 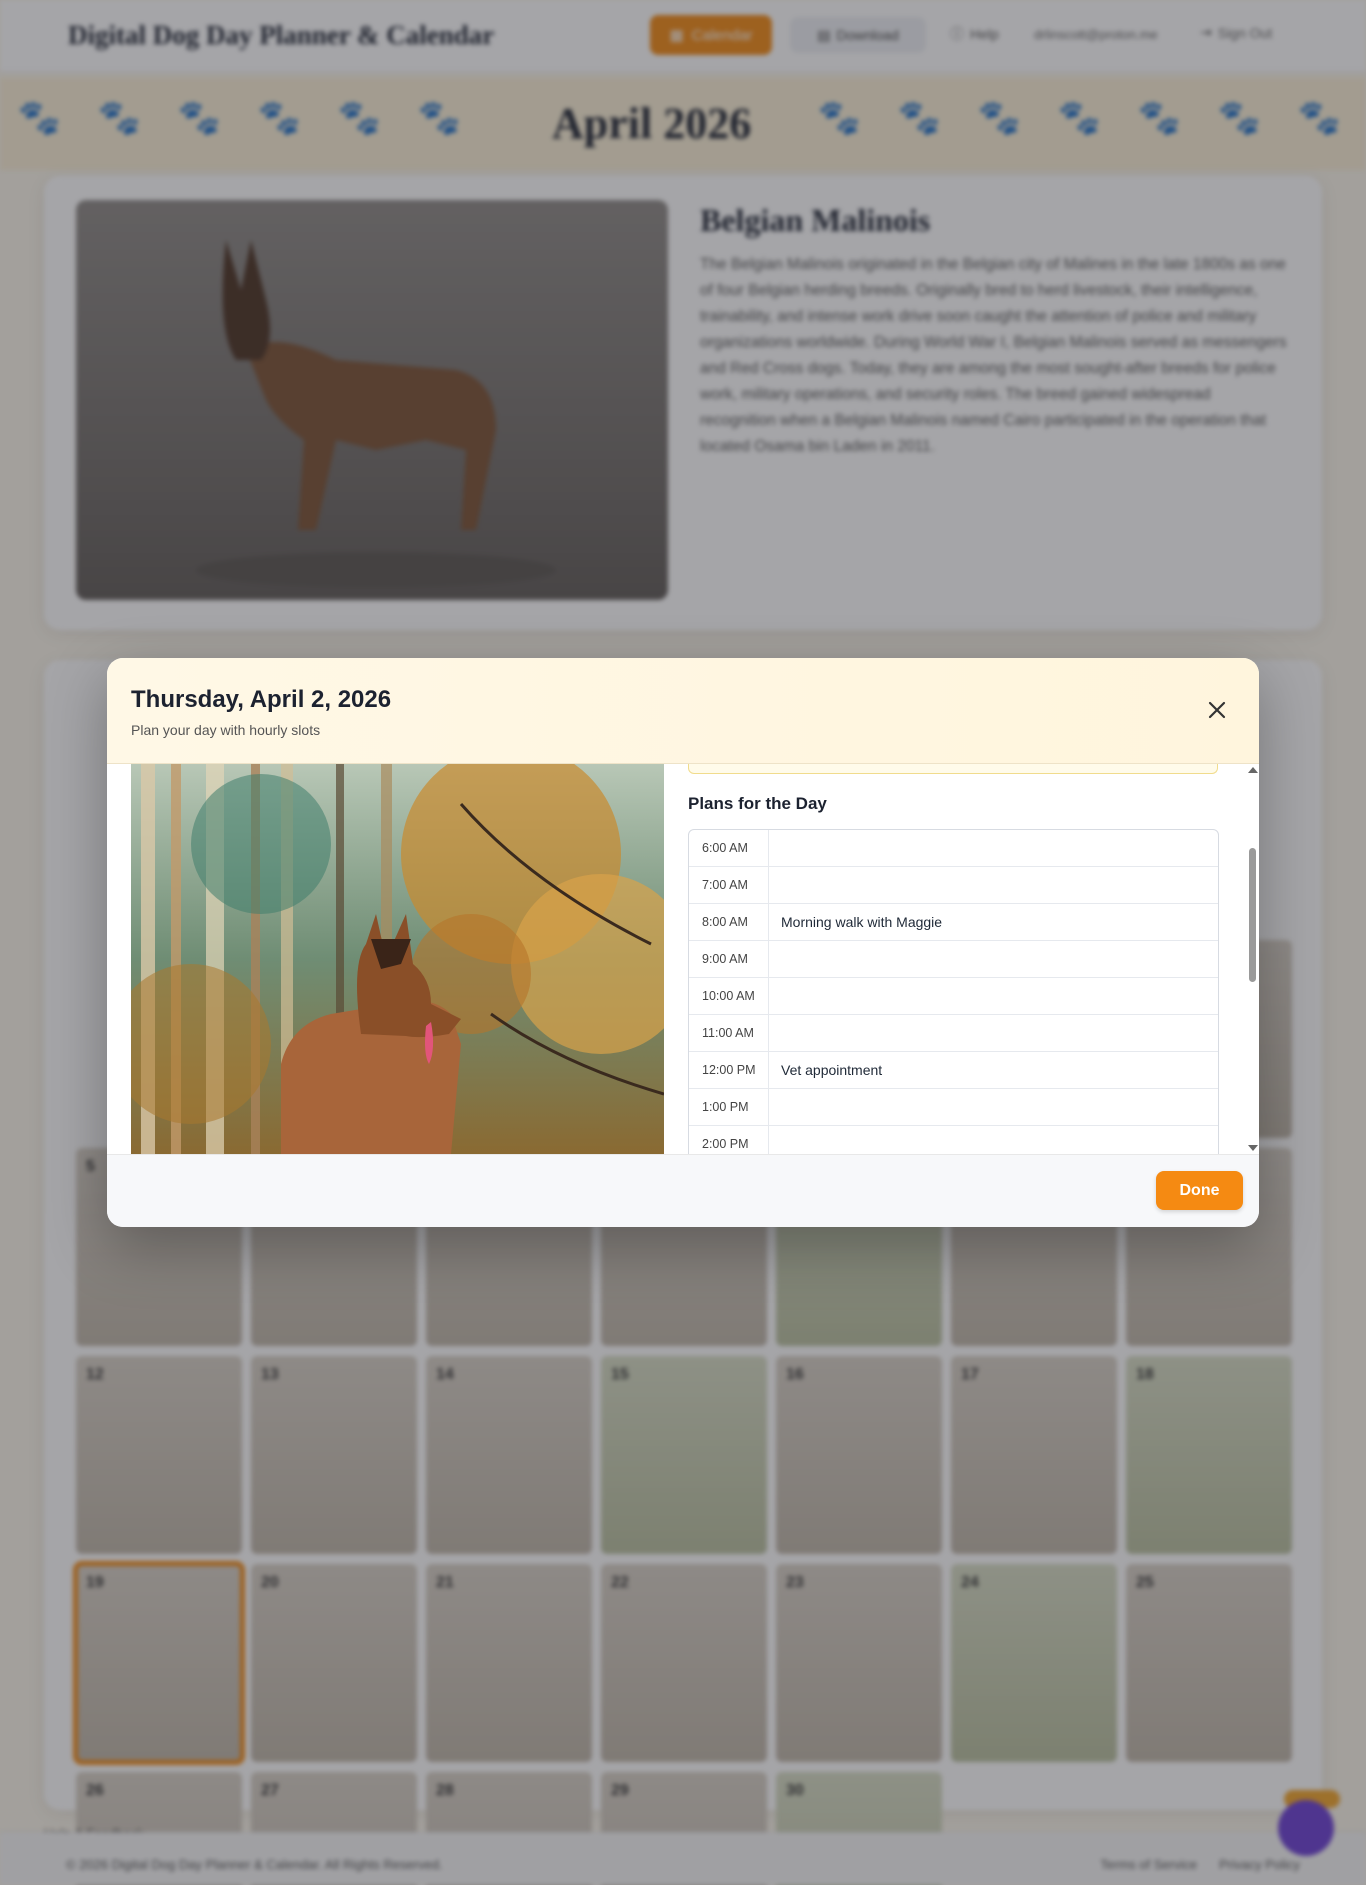 What do you see at coordinates (226, 730) in the screenshot?
I see `modal-subtitle: Plan your day with hourly slots` at bounding box center [226, 730].